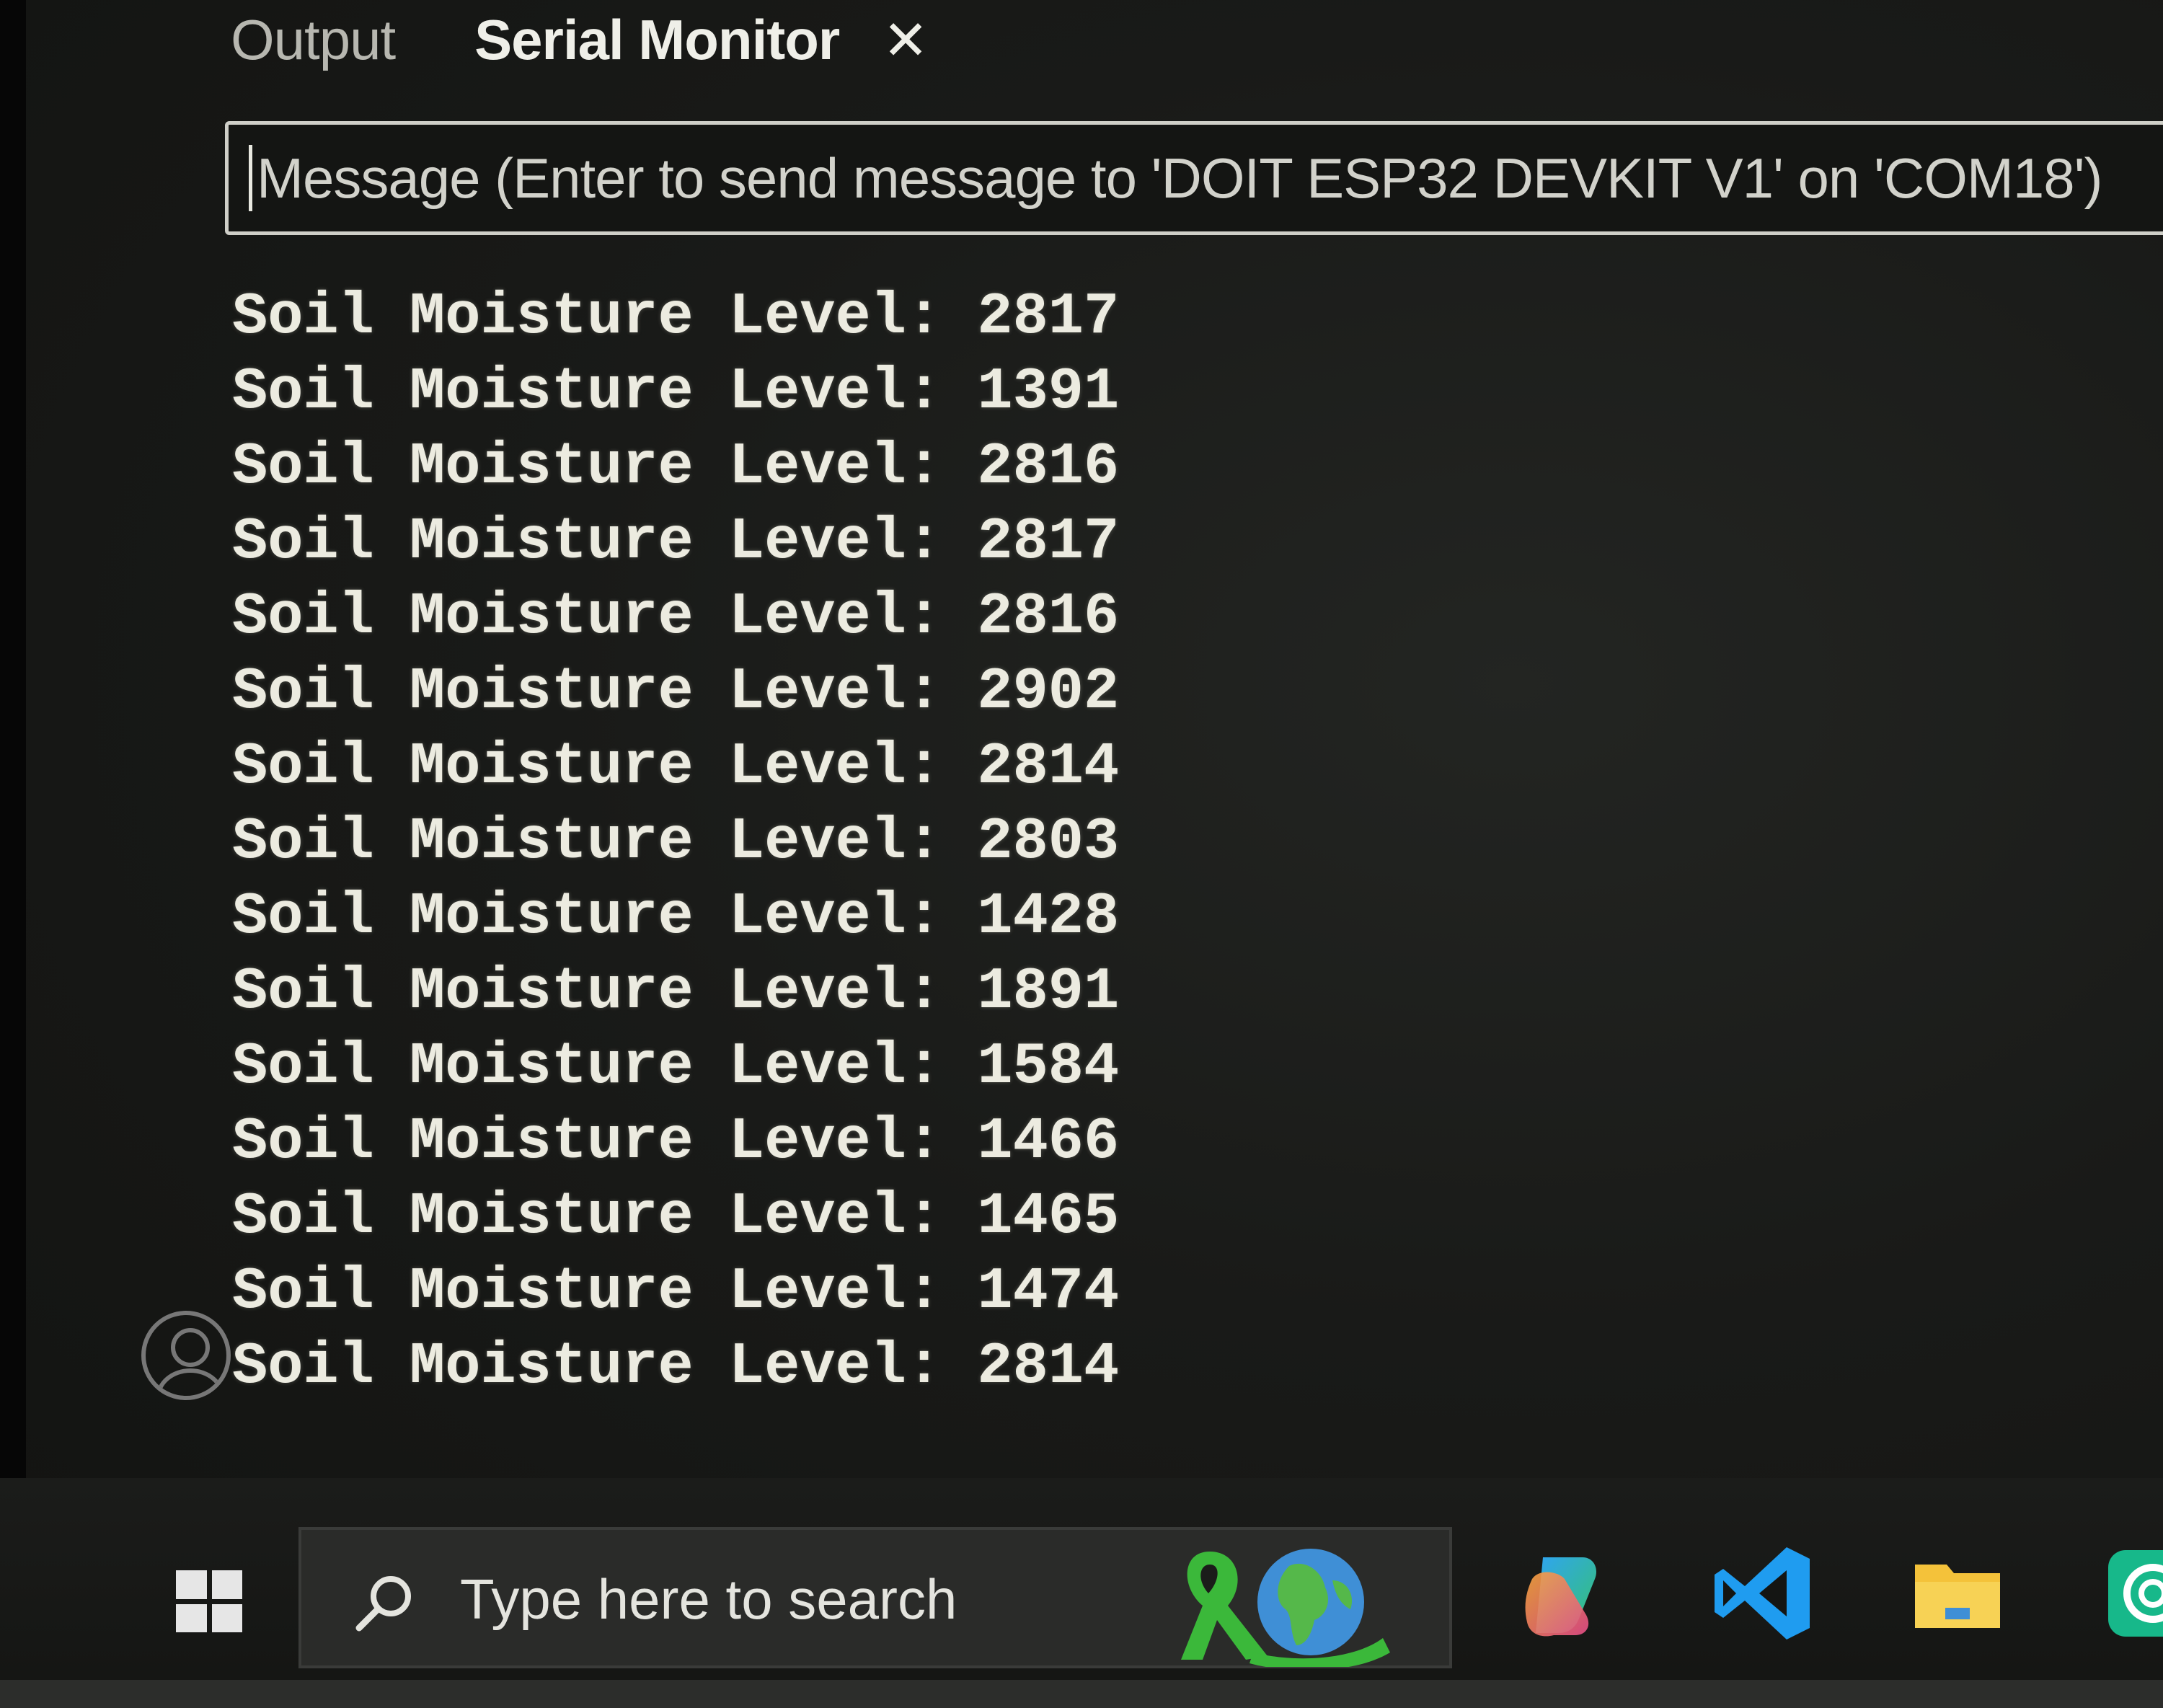 This screenshot has height=1708, width=2163. Describe the element at coordinates (1296, 1602) in the screenshot. I see `awareness-ribbon-globe-icon` at that location.